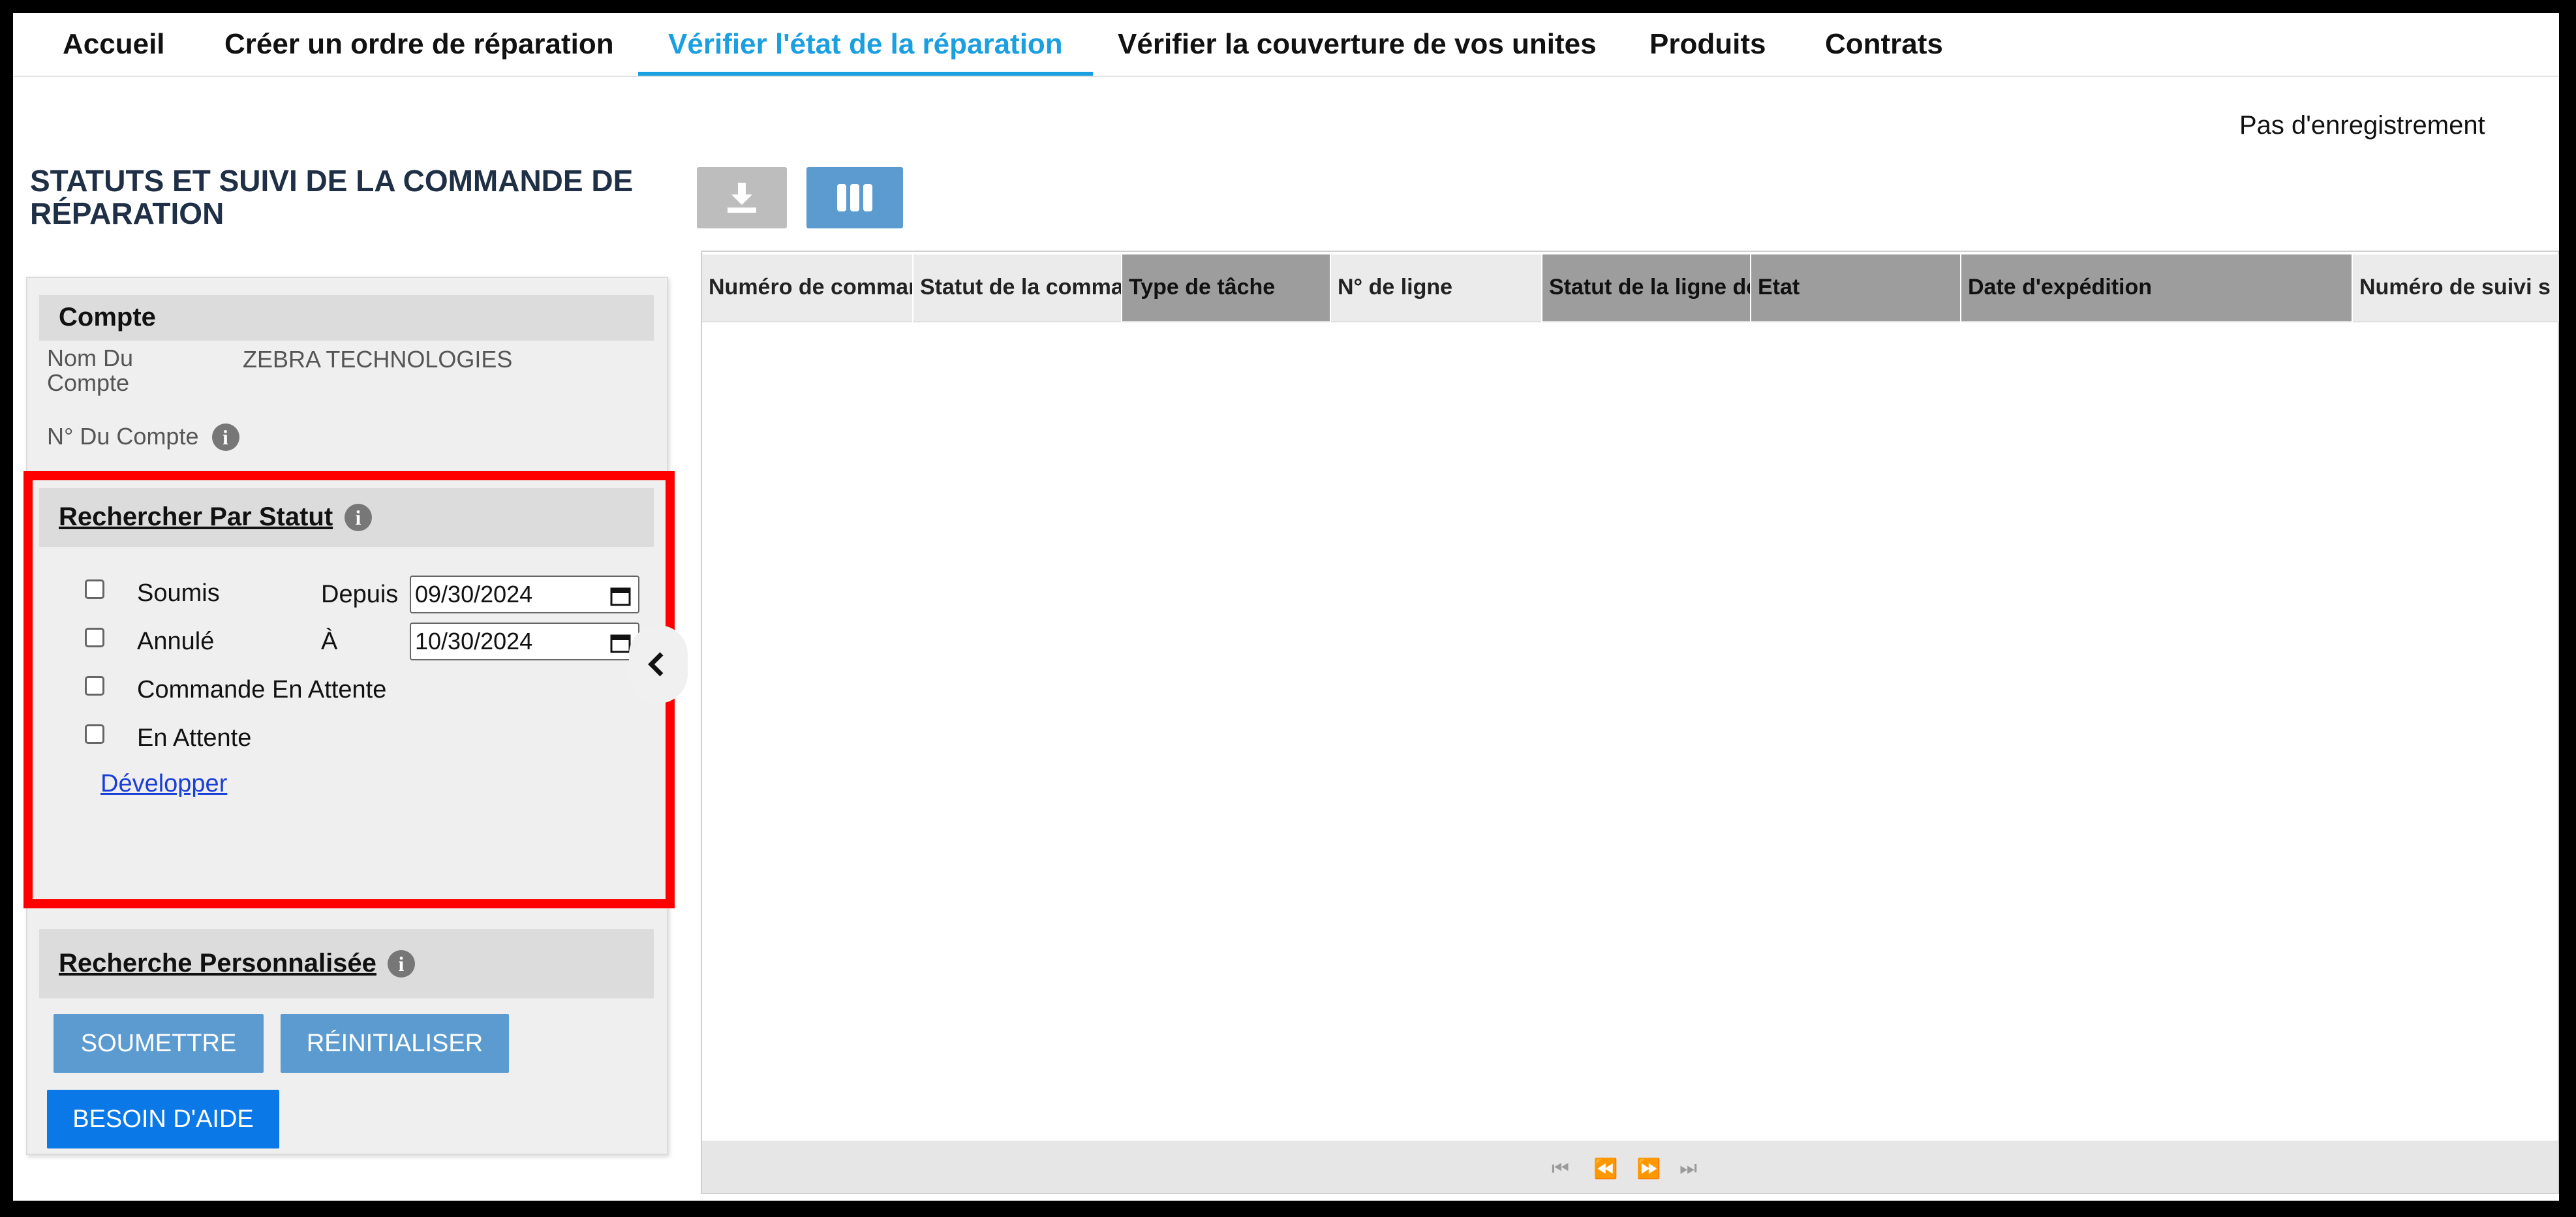 This screenshot has height=1217, width=2576. I want to click on chevron-left-icon, so click(656, 664).